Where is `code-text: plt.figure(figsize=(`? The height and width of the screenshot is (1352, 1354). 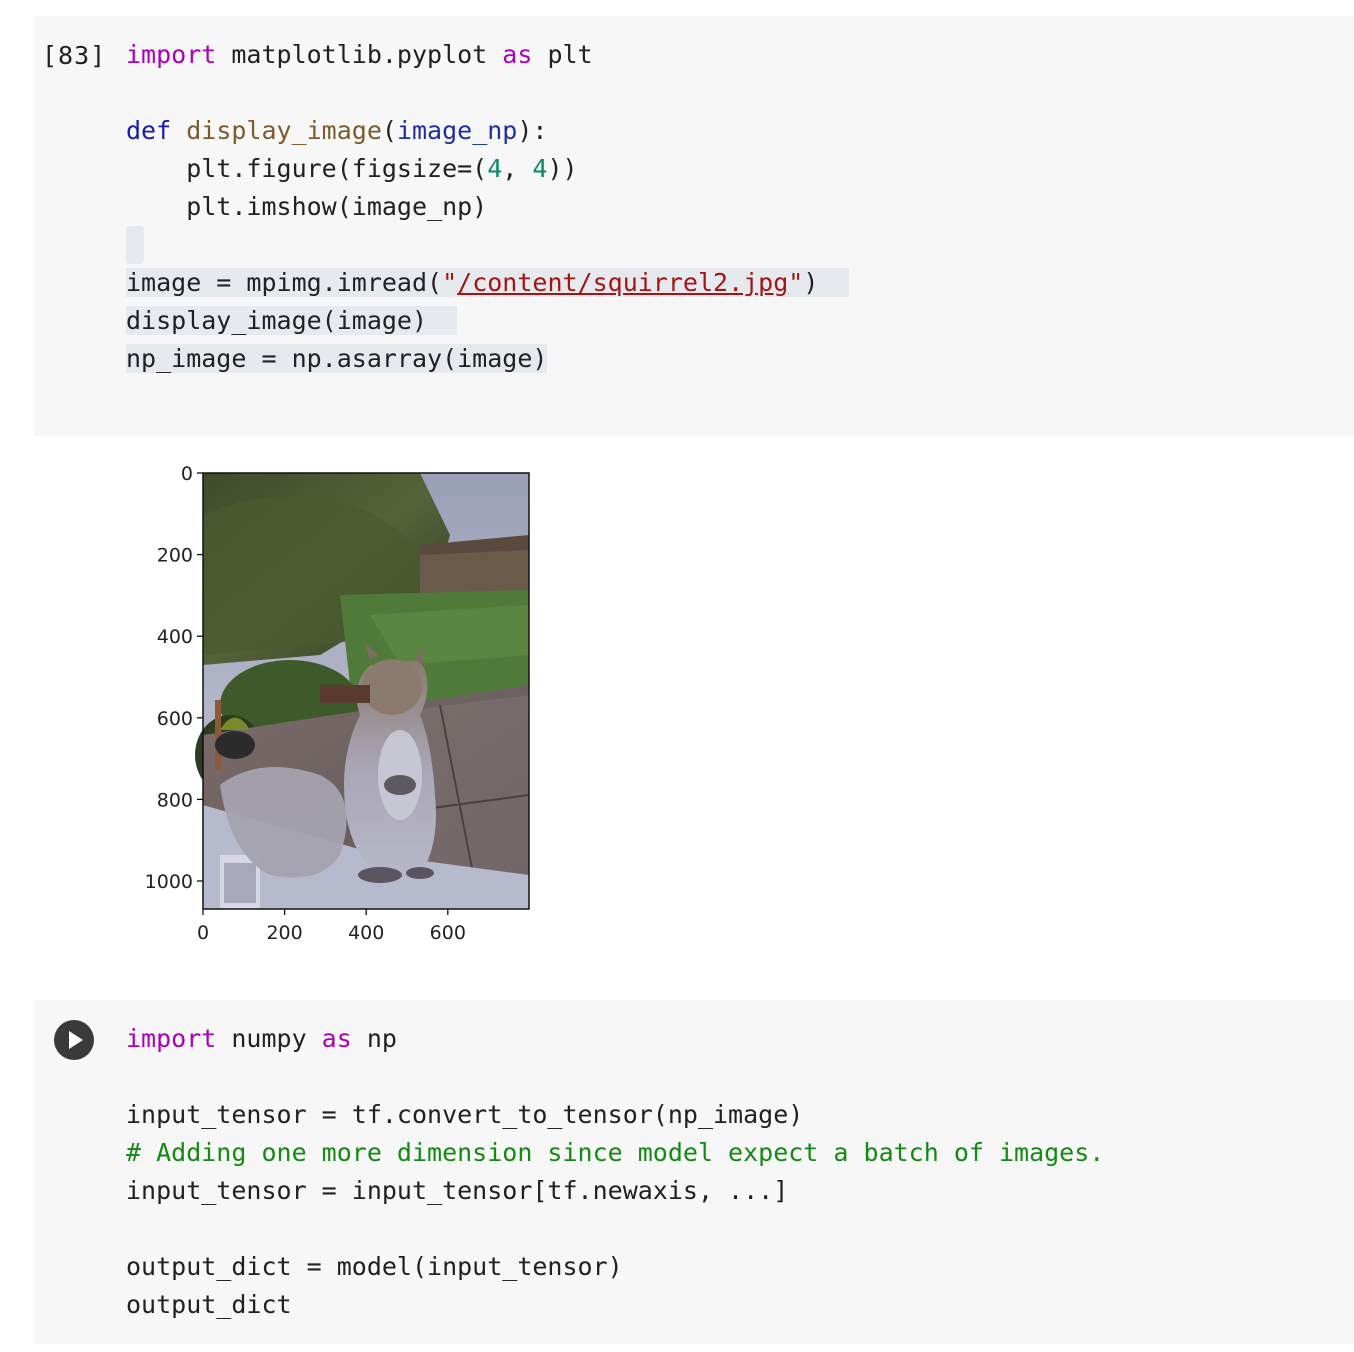
code-text: plt.figure(figsize=( is located at coordinates (307, 168).